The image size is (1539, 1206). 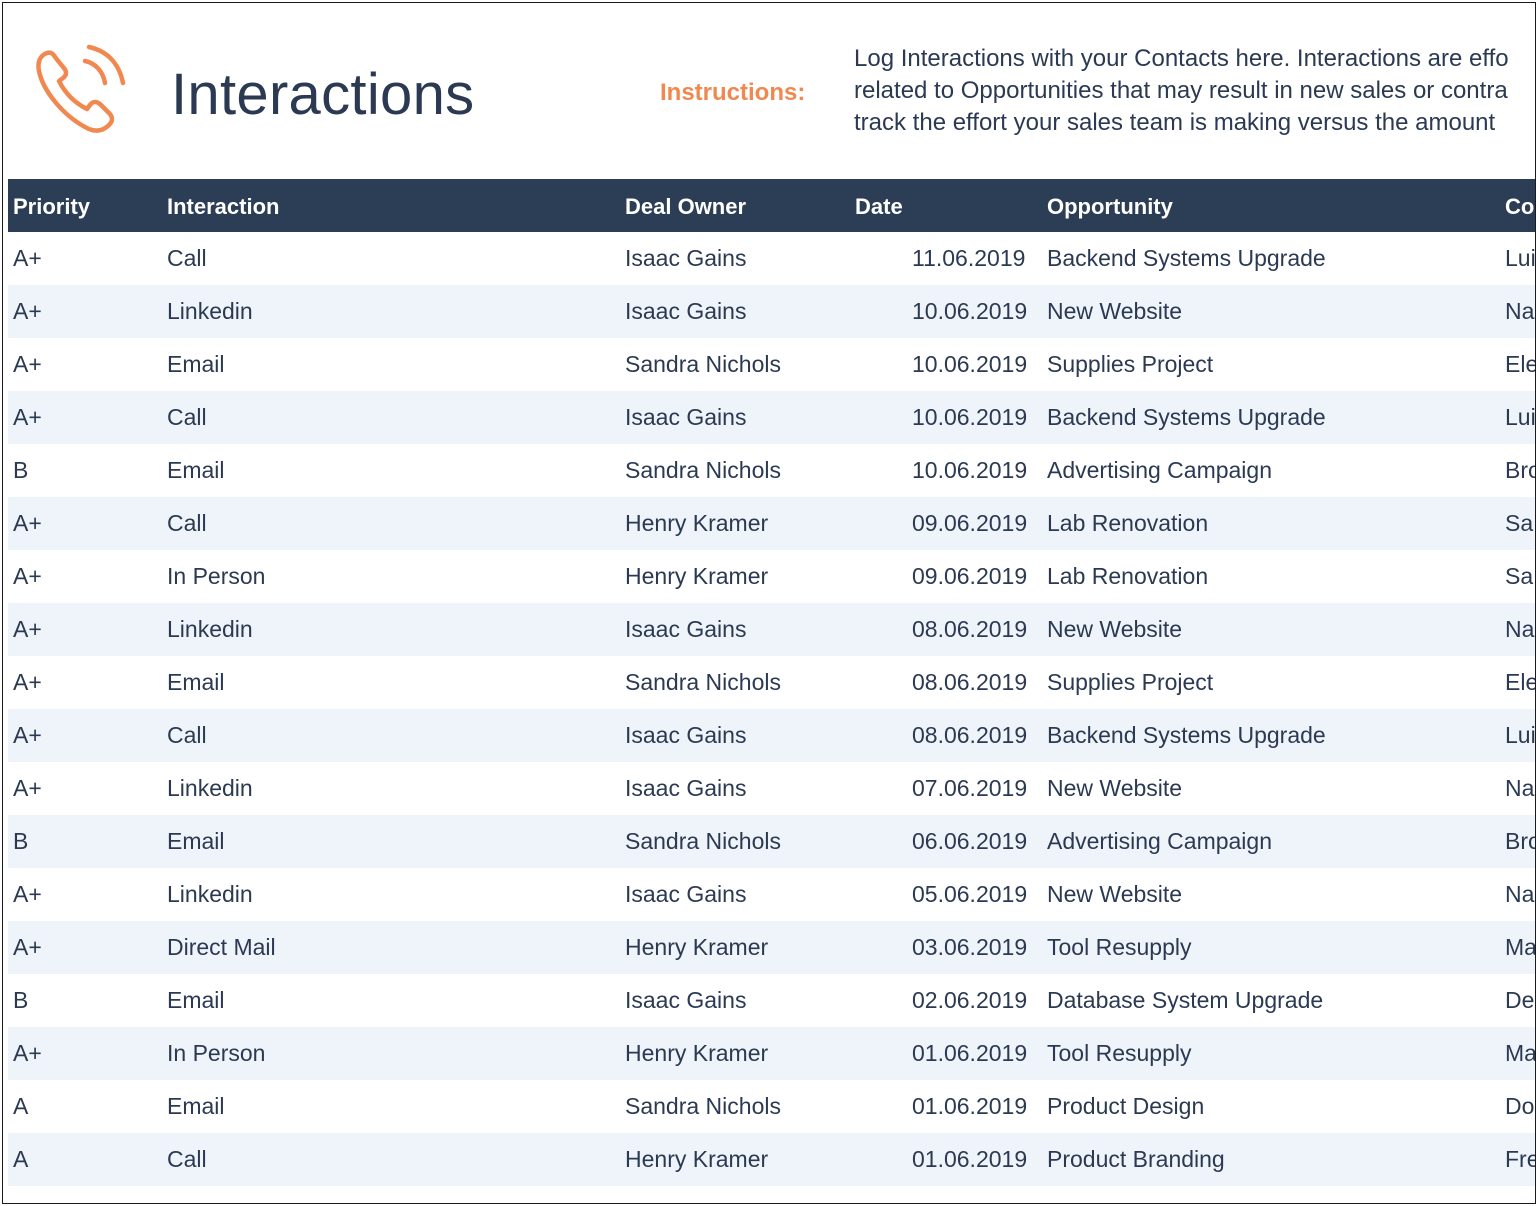 I want to click on cell-interaction: In Person, so click(x=216, y=576).